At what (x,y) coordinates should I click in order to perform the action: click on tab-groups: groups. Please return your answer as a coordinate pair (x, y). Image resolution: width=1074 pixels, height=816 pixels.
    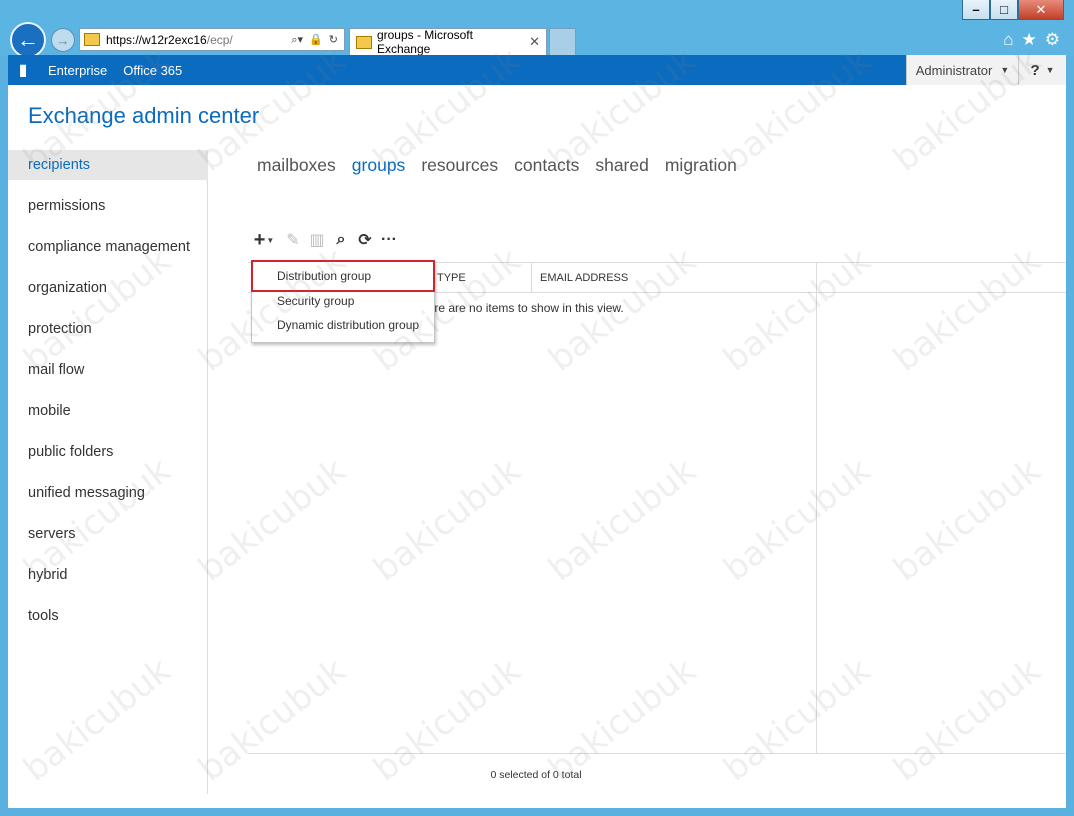
    Looking at the image, I should click on (379, 165).